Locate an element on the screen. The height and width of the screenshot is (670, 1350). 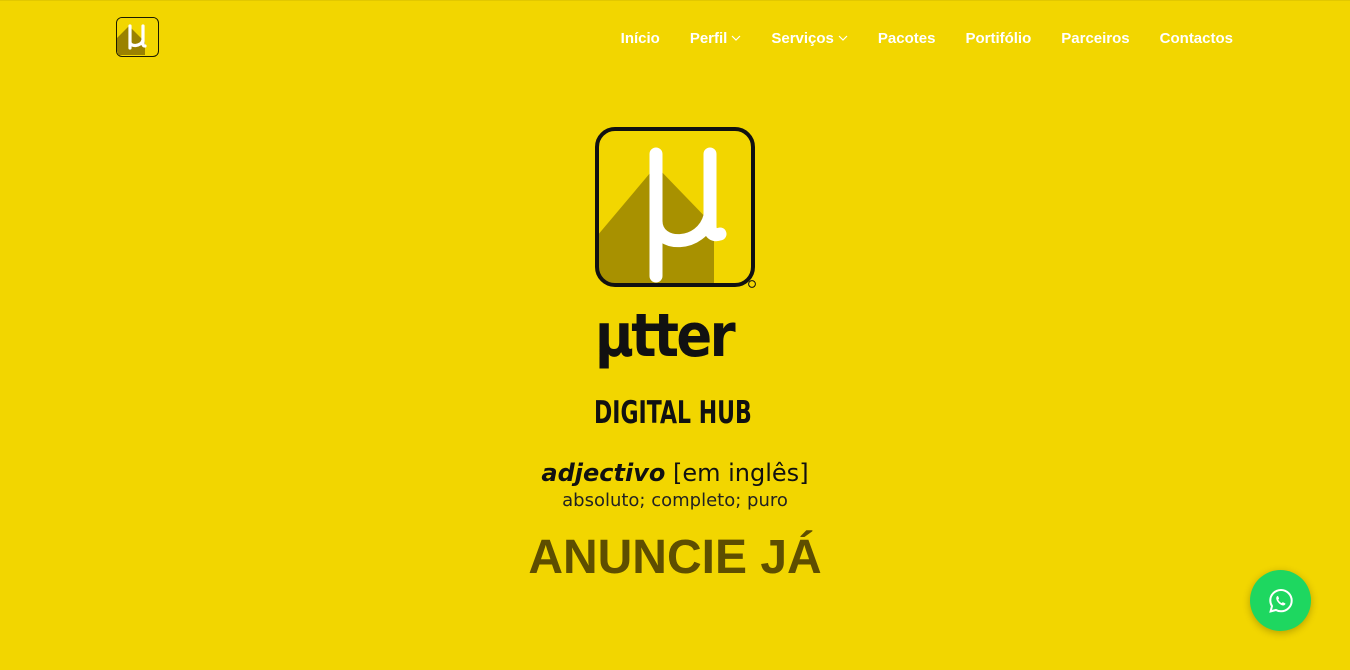
nav-item-inicio: Início is located at coordinates (640, 38).